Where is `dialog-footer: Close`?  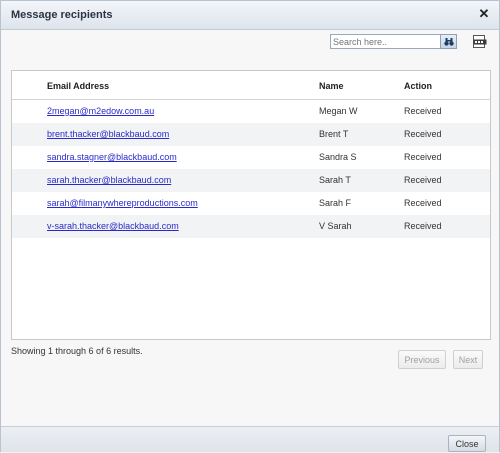
dialog-footer: Close is located at coordinates (250, 439).